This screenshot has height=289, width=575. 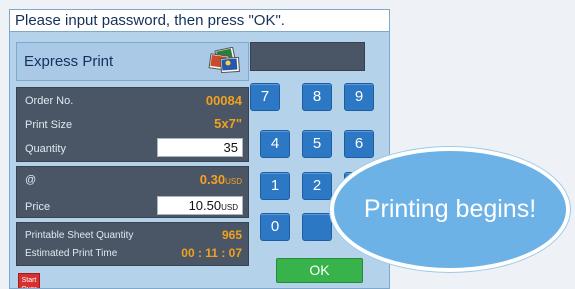 I want to click on print-size-value: 5x7", so click(x=228, y=123).